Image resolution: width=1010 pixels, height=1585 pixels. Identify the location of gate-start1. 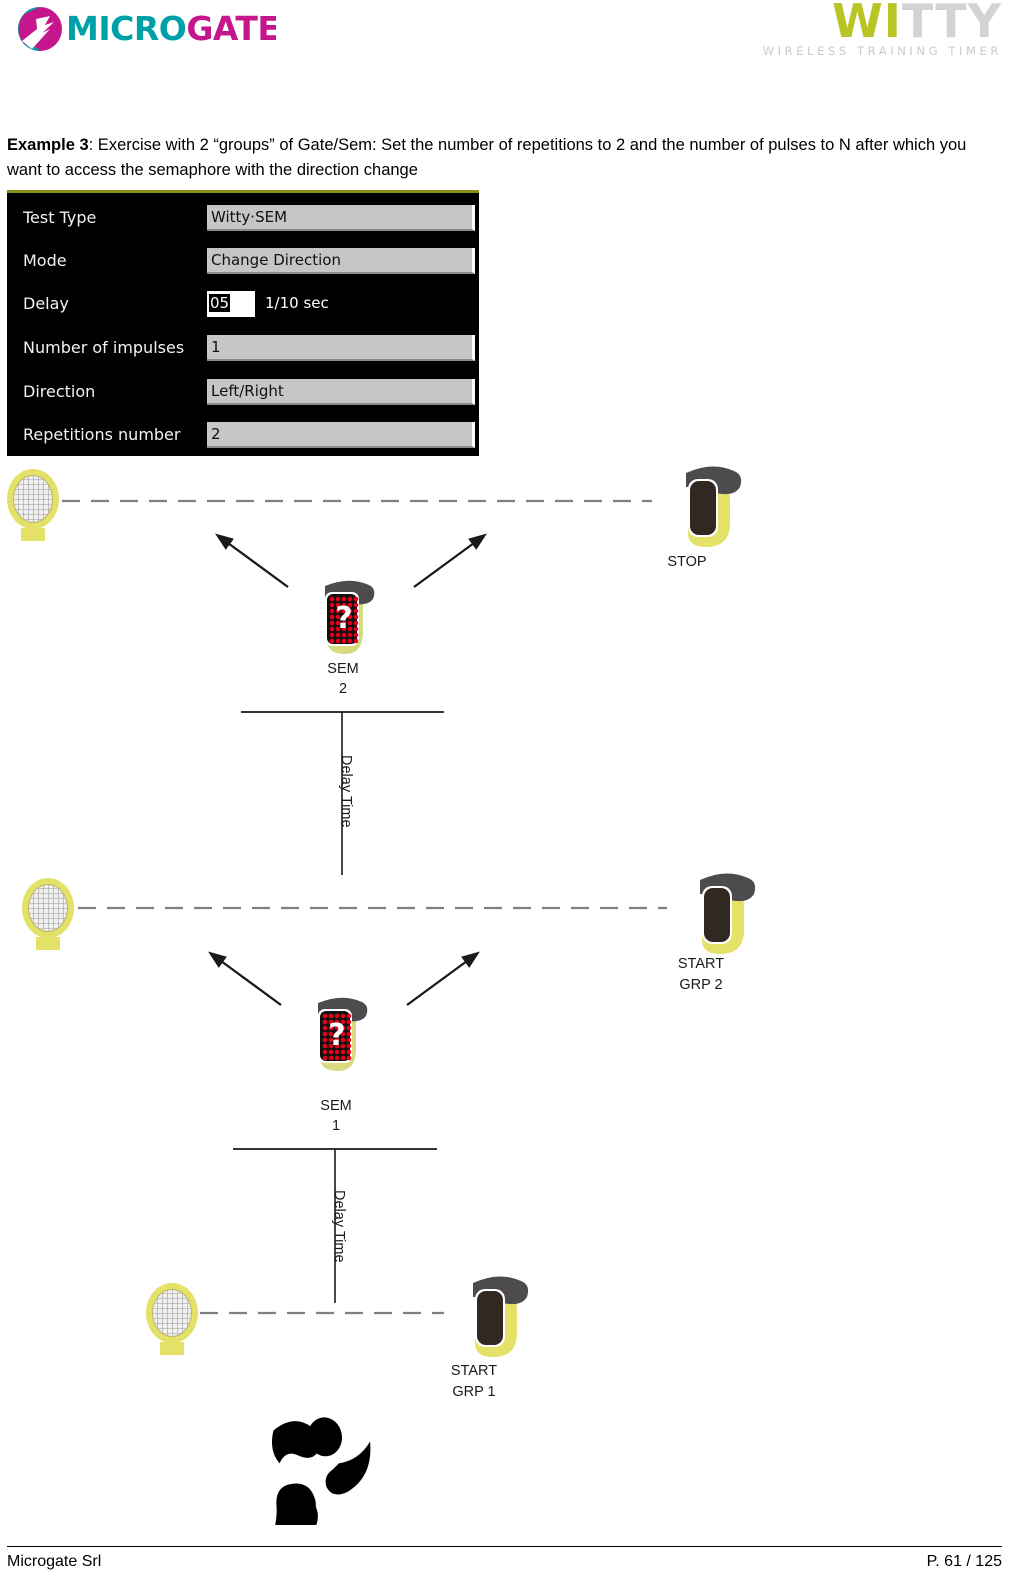
(501, 1316).